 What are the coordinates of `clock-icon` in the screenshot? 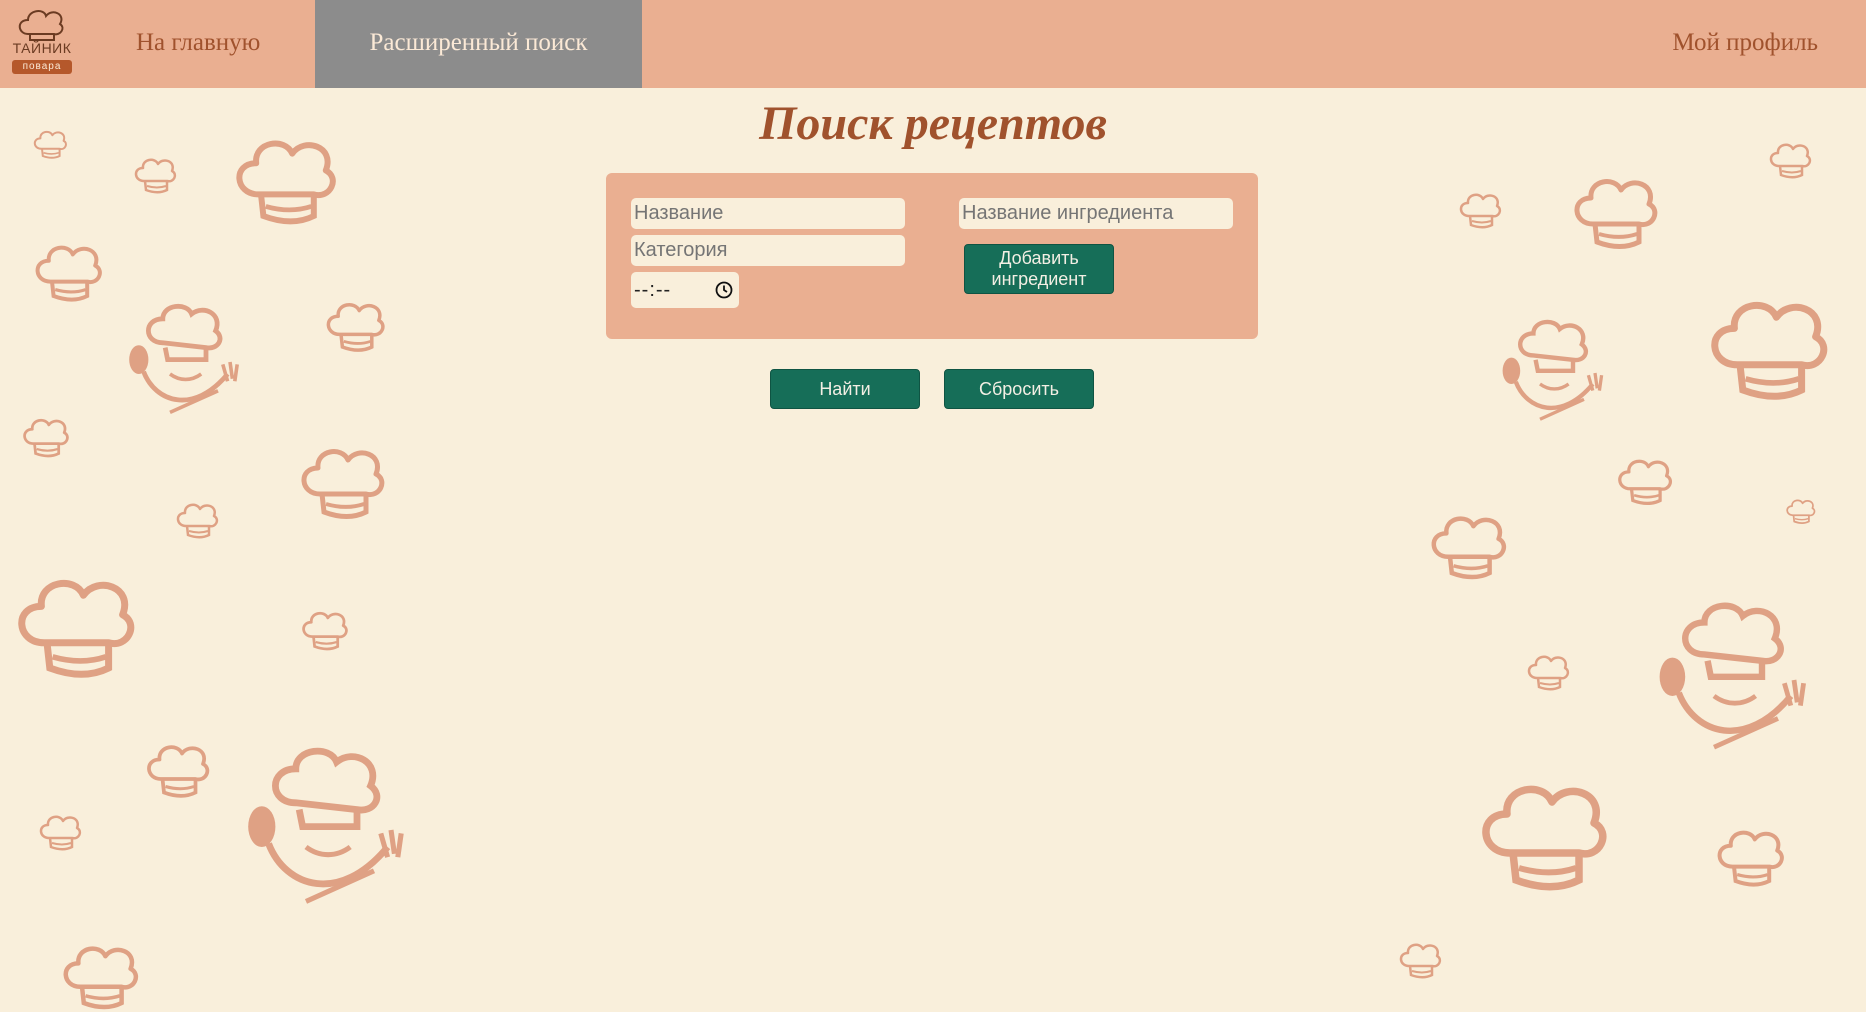 It's located at (724, 290).